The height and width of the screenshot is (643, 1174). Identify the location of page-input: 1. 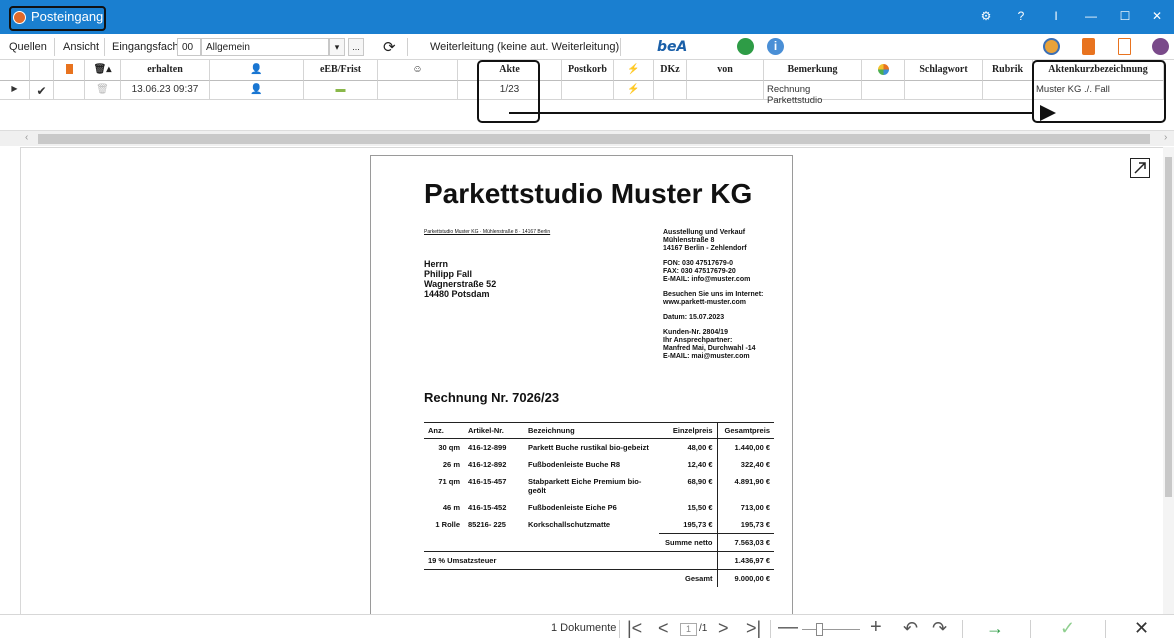
(688, 629).